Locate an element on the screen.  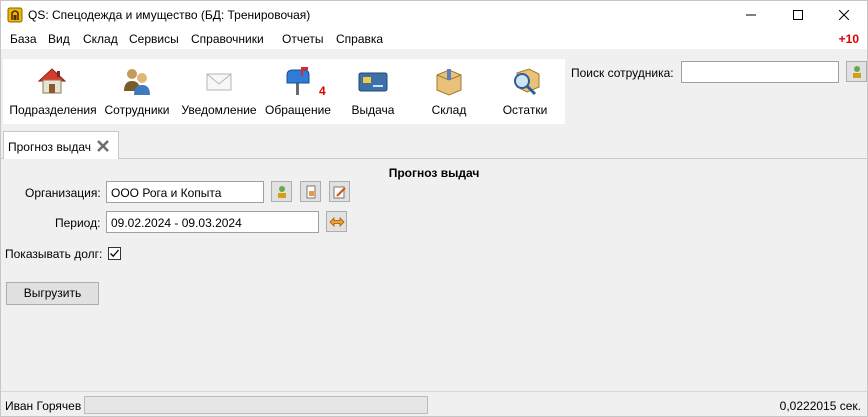
people-icon is located at coordinates (137, 82).